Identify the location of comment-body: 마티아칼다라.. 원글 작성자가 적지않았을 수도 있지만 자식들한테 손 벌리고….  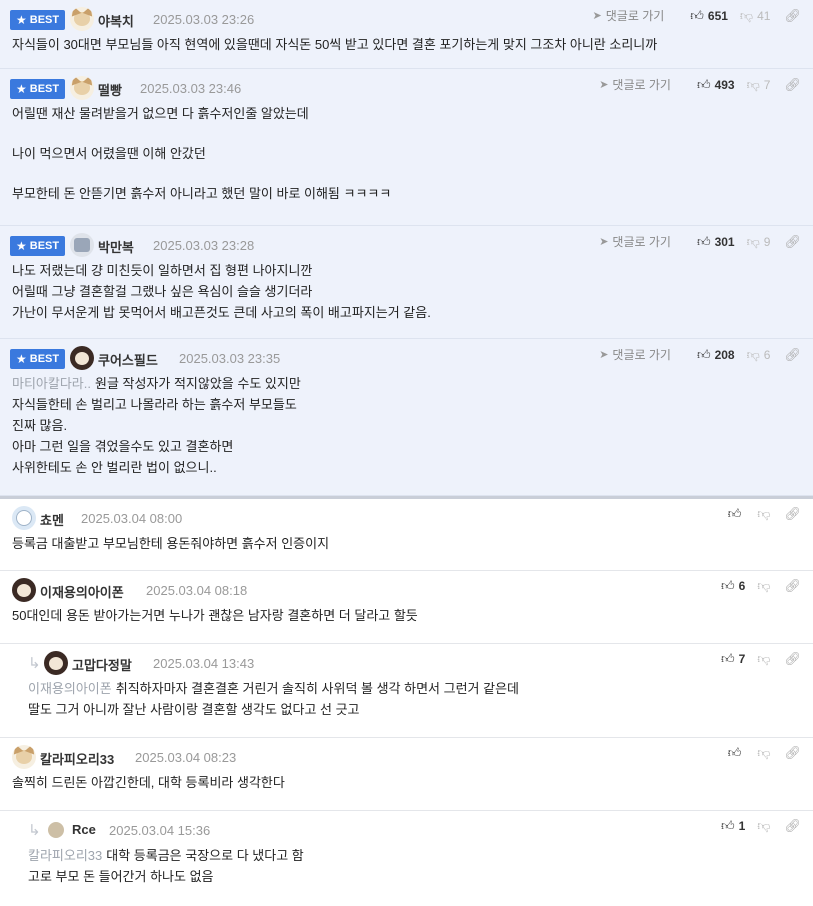
(156, 425).